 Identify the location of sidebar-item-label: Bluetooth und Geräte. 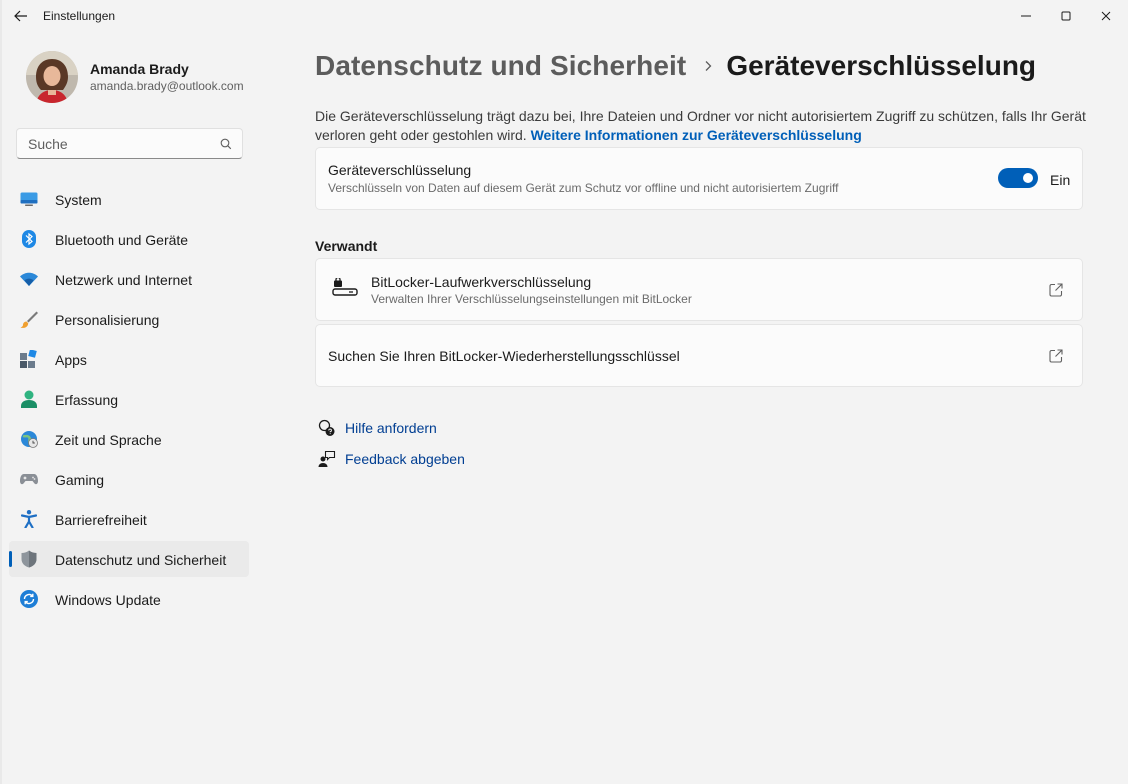
(122, 240).